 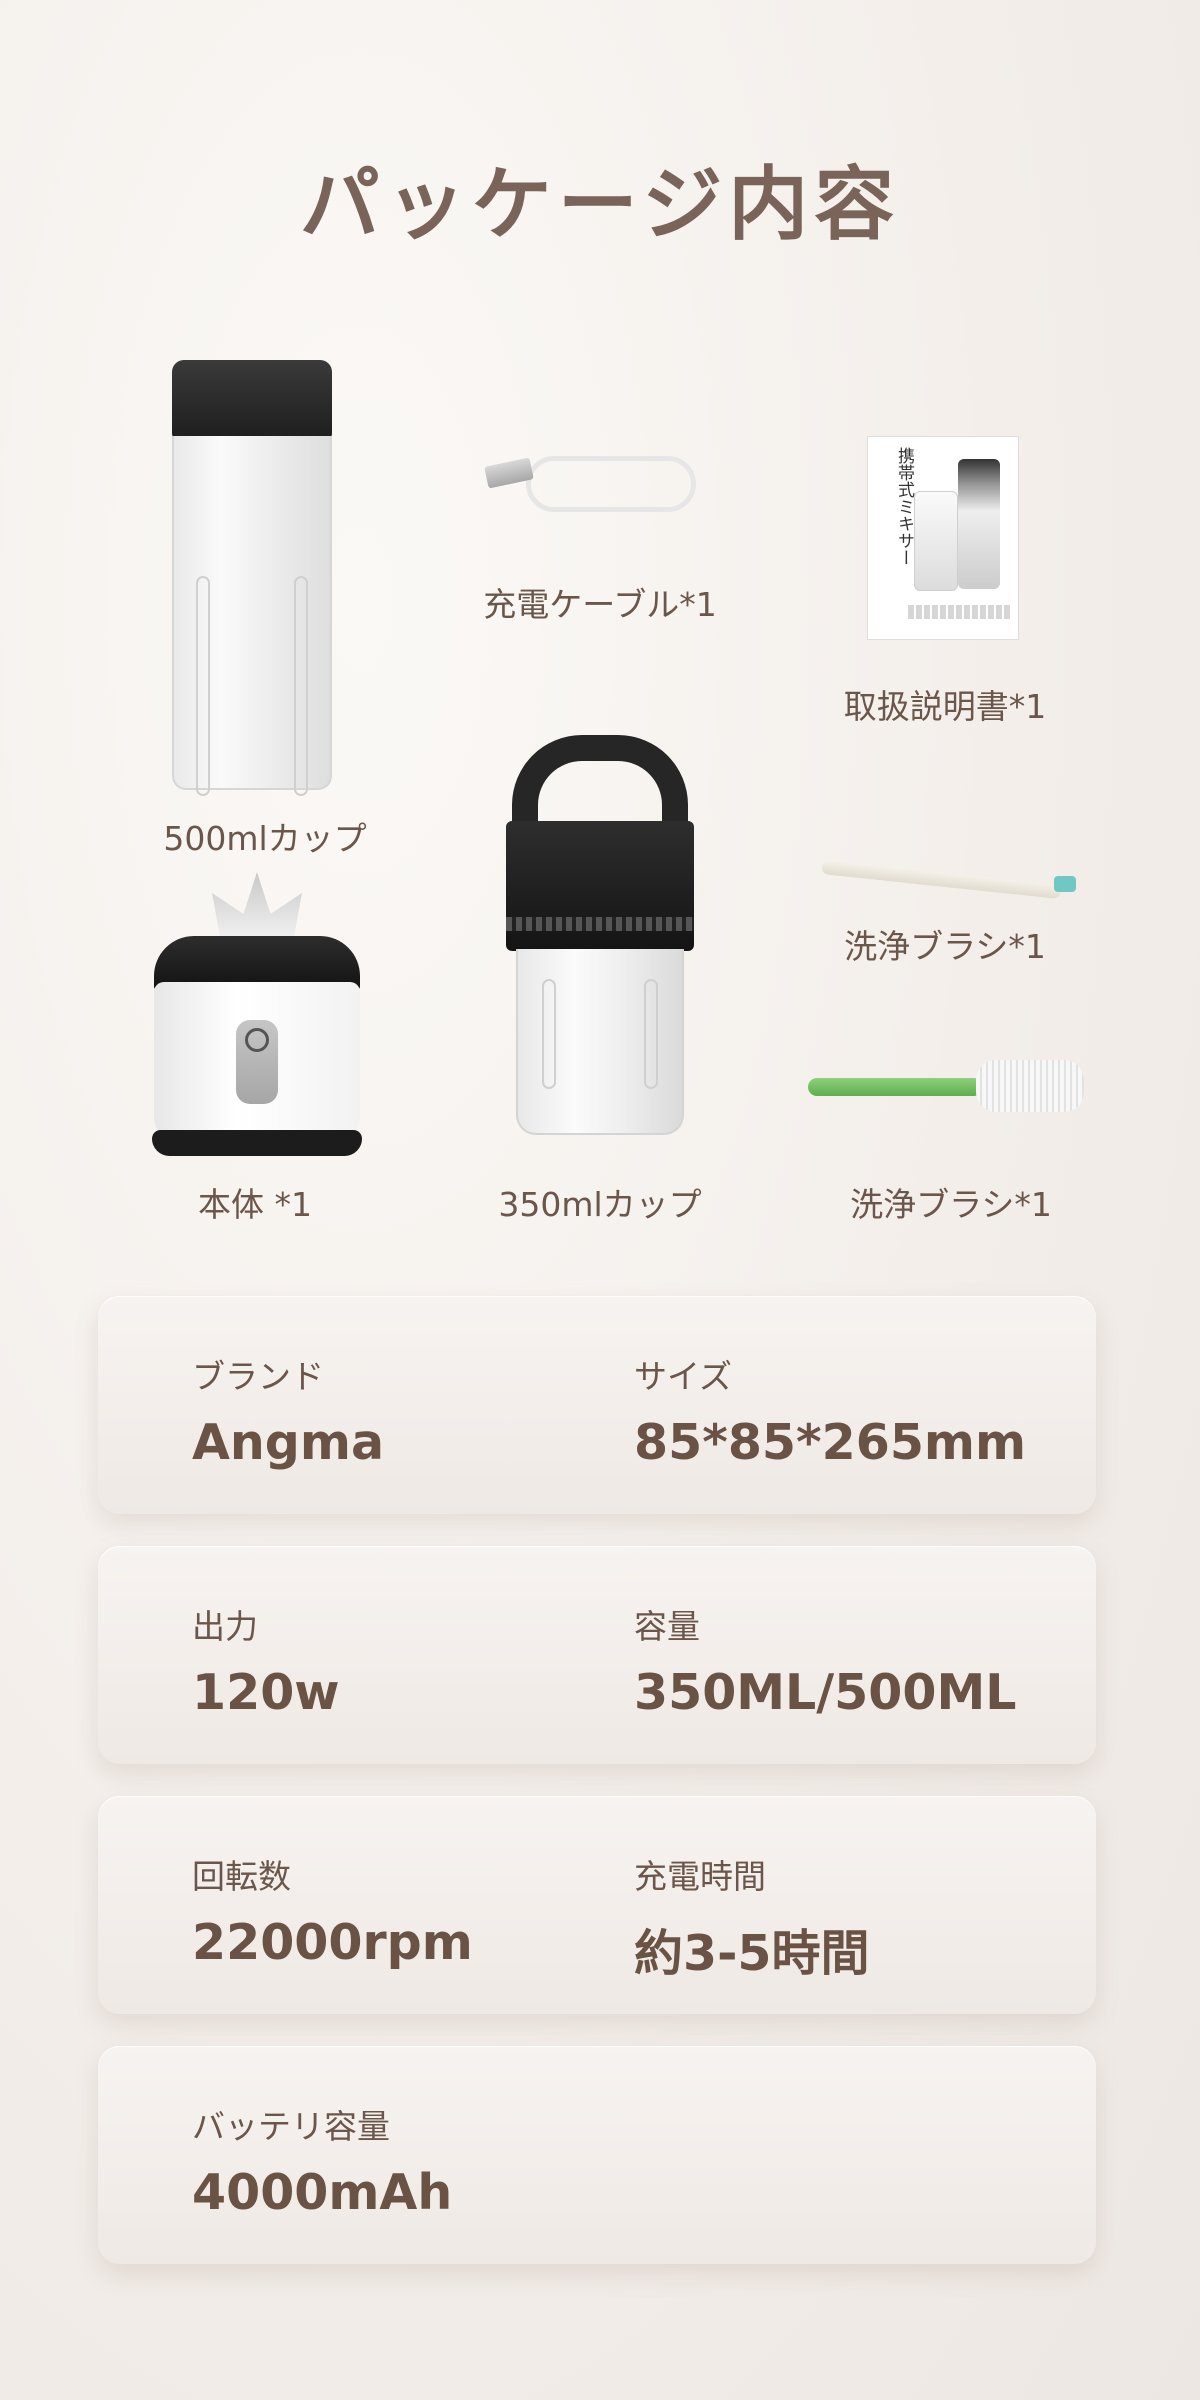 I want to click on spec-label: 充電時間, so click(x=700, y=1876).